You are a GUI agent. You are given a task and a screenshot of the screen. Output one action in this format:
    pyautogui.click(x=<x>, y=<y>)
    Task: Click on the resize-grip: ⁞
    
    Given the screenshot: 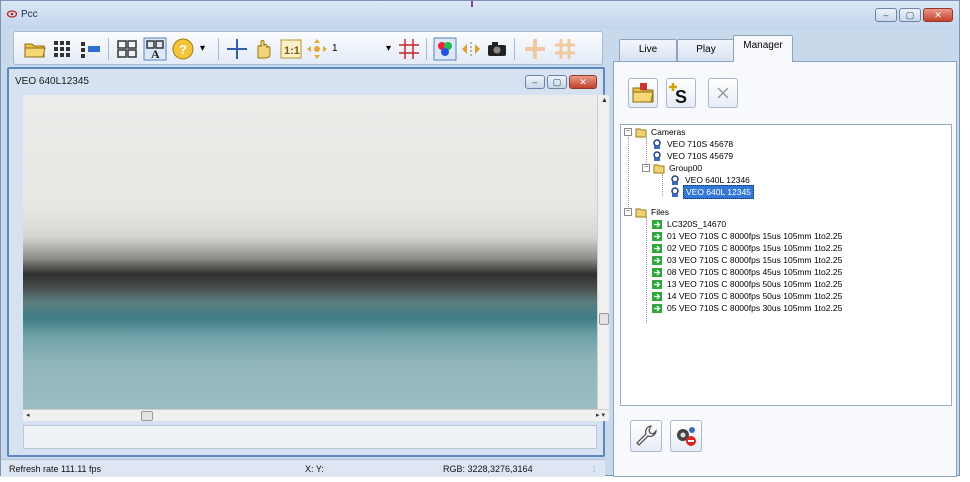 What is the action you would take?
    pyautogui.click(x=597, y=470)
    